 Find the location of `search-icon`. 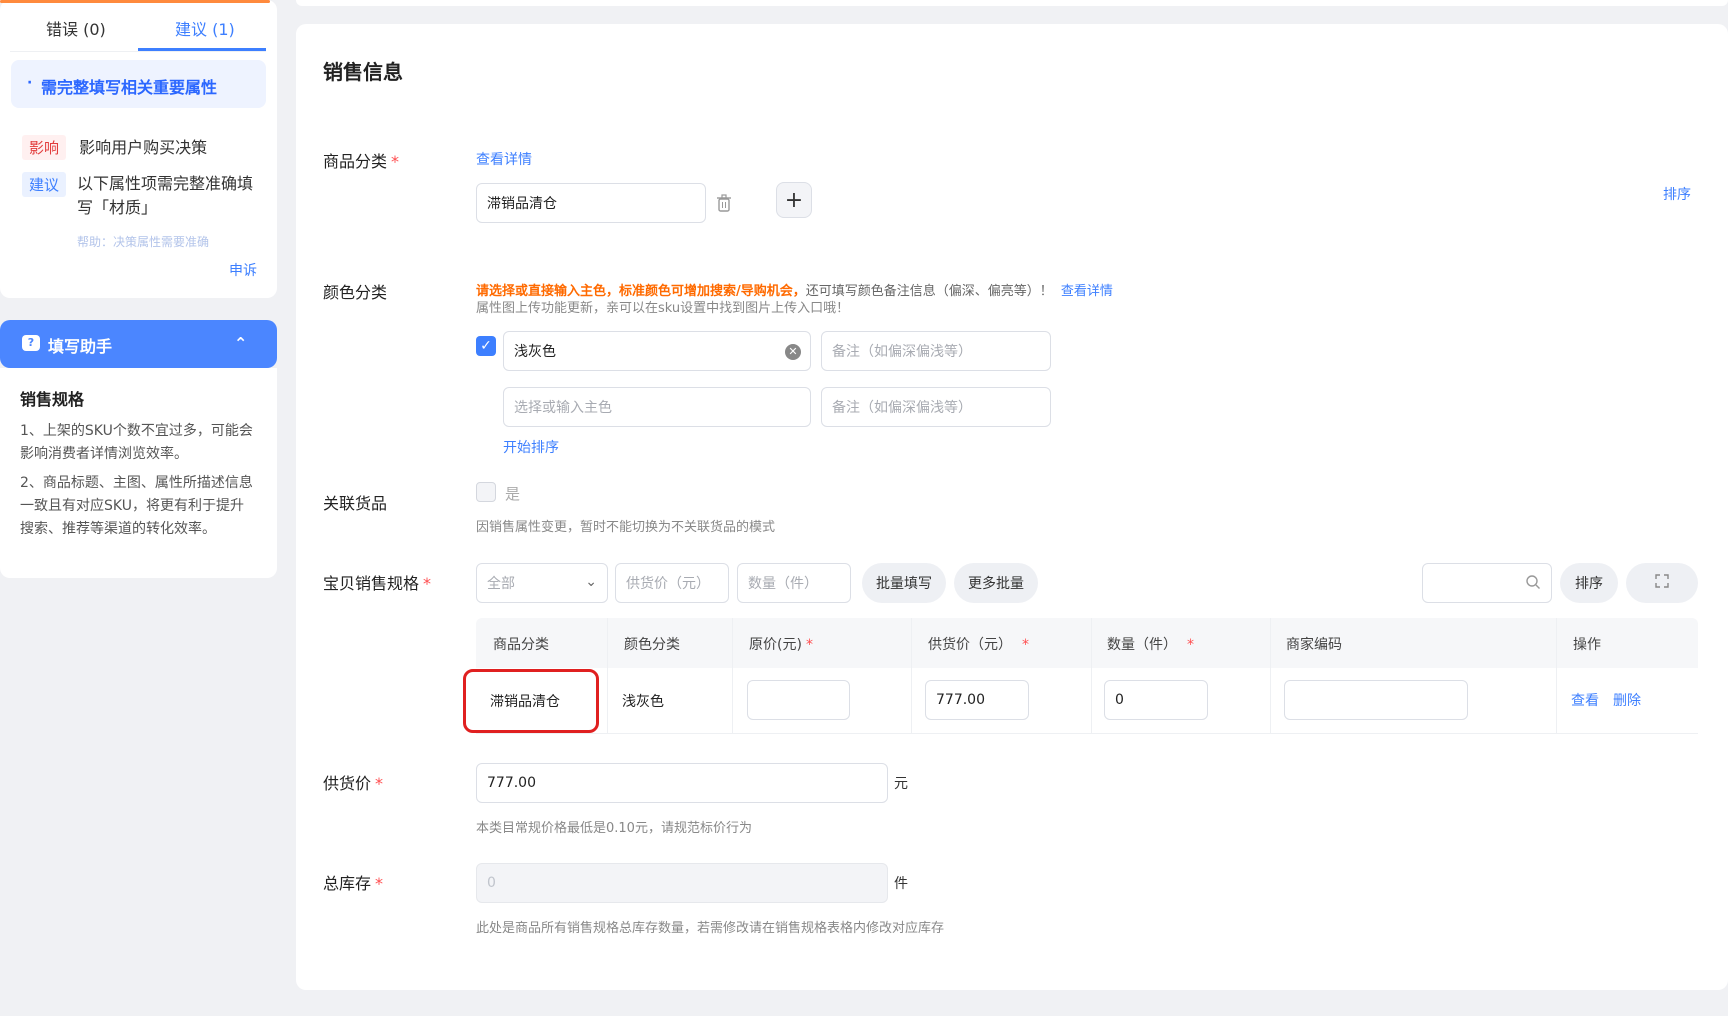

search-icon is located at coordinates (1533, 584).